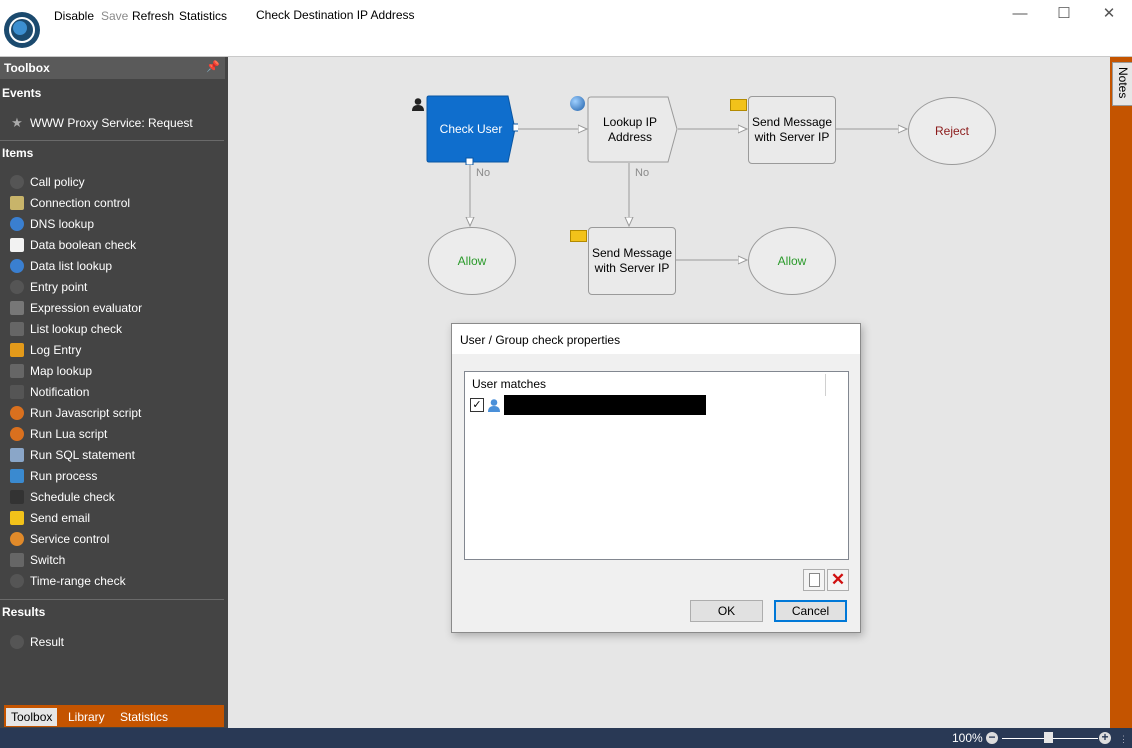 This screenshot has height=748, width=1132. Describe the element at coordinates (117, 642) in the screenshot. I see `toolbox-item-result: Result` at that location.